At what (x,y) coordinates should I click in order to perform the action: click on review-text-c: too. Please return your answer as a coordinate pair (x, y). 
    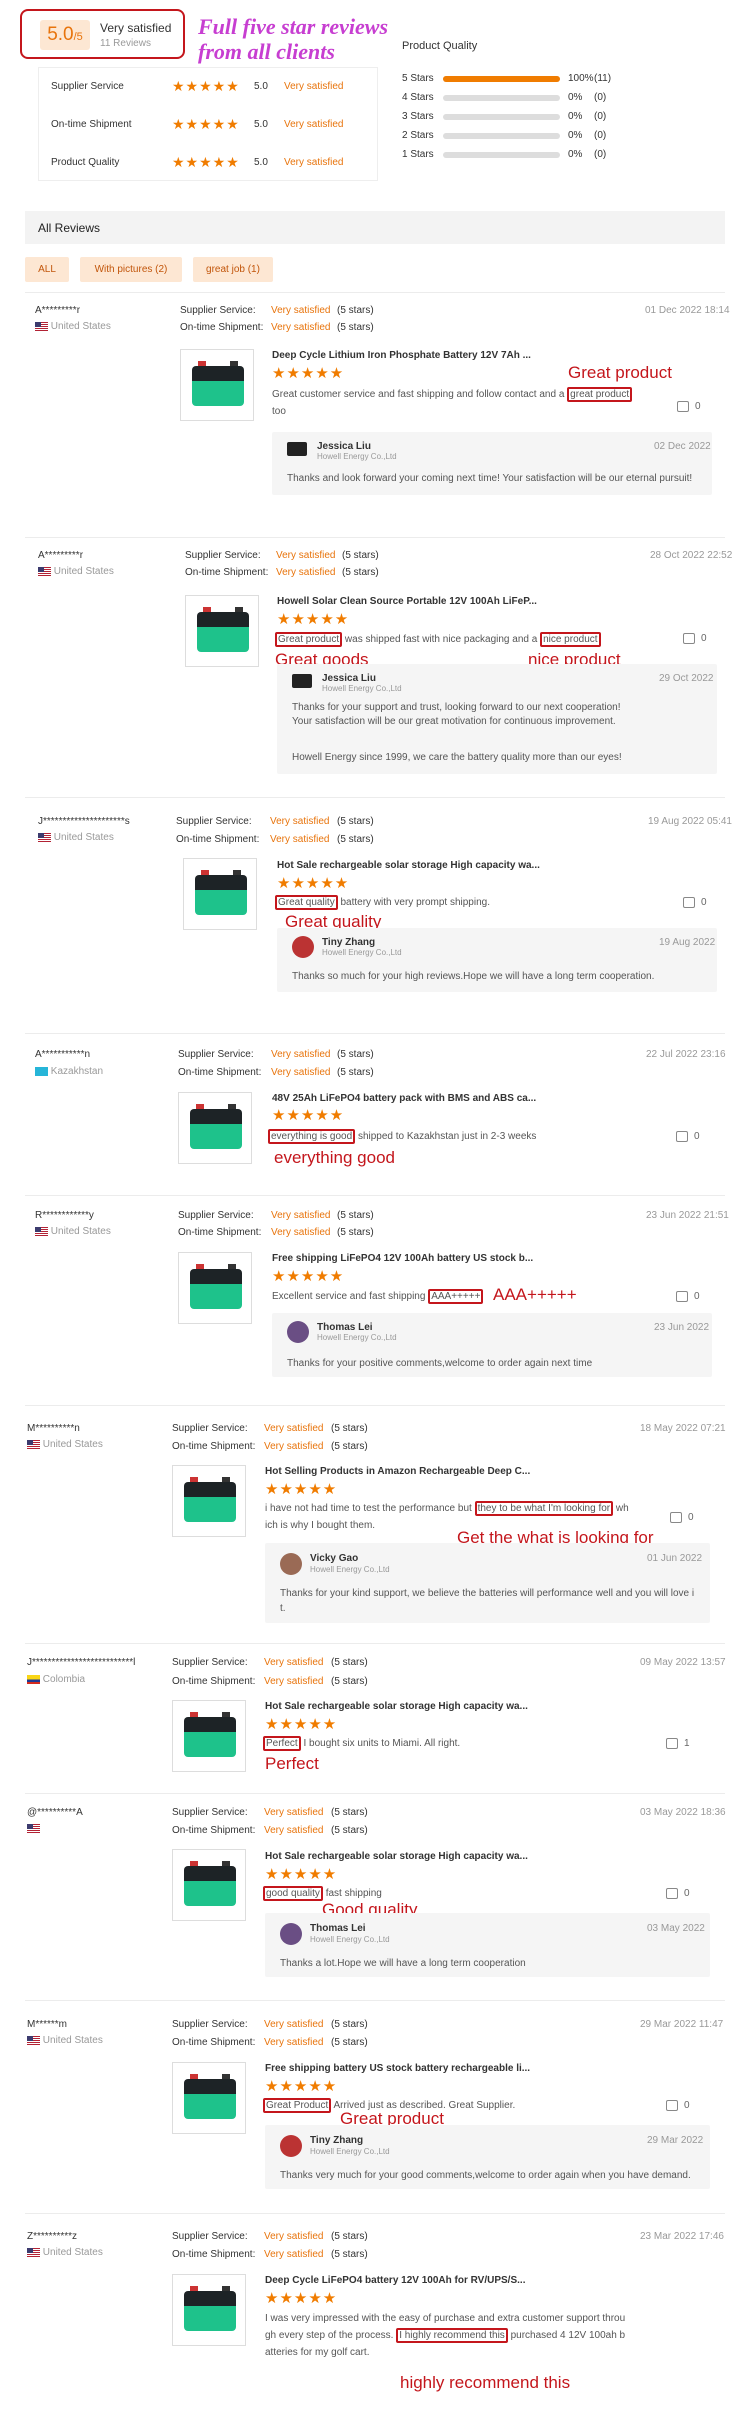
    Looking at the image, I should click on (279, 411).